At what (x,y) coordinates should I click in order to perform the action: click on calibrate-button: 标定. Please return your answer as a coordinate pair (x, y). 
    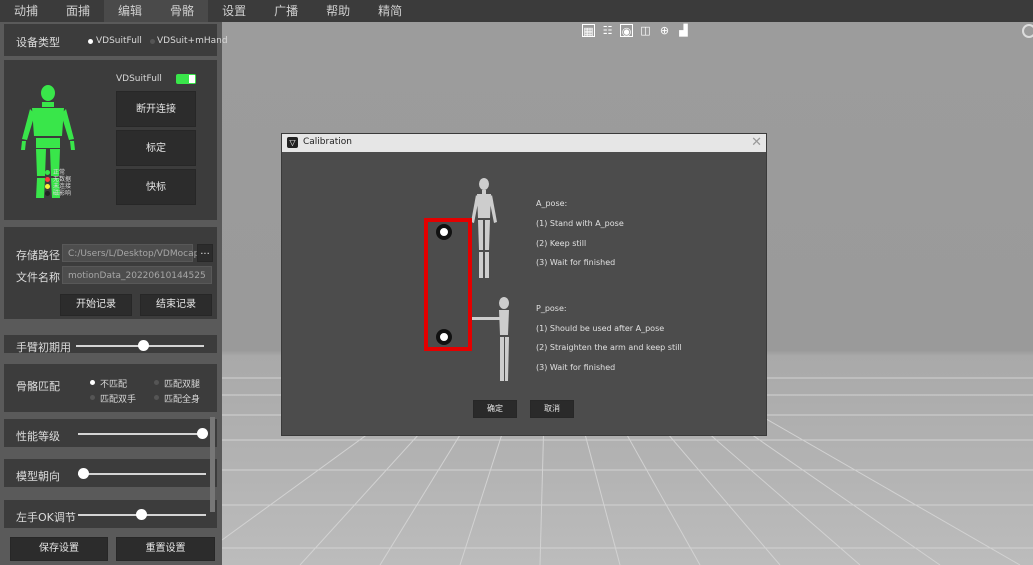
    Looking at the image, I should click on (156, 148).